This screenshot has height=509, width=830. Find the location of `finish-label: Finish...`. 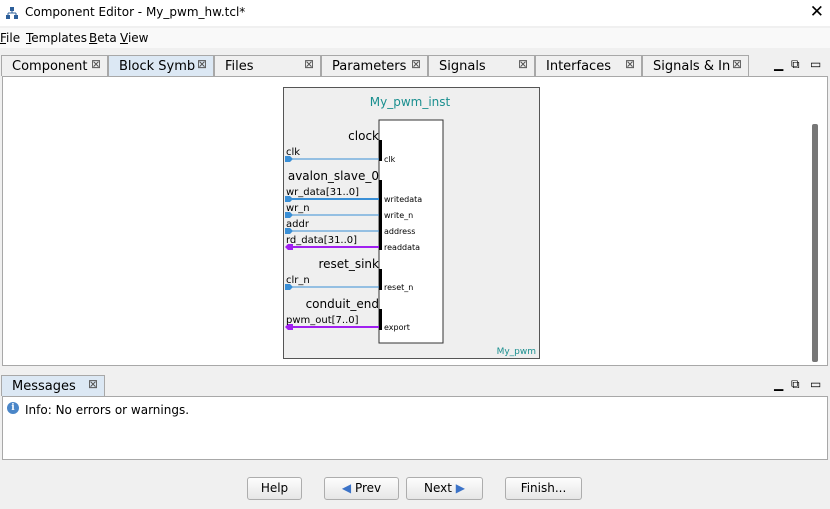

finish-label: Finish... is located at coordinates (543, 488).